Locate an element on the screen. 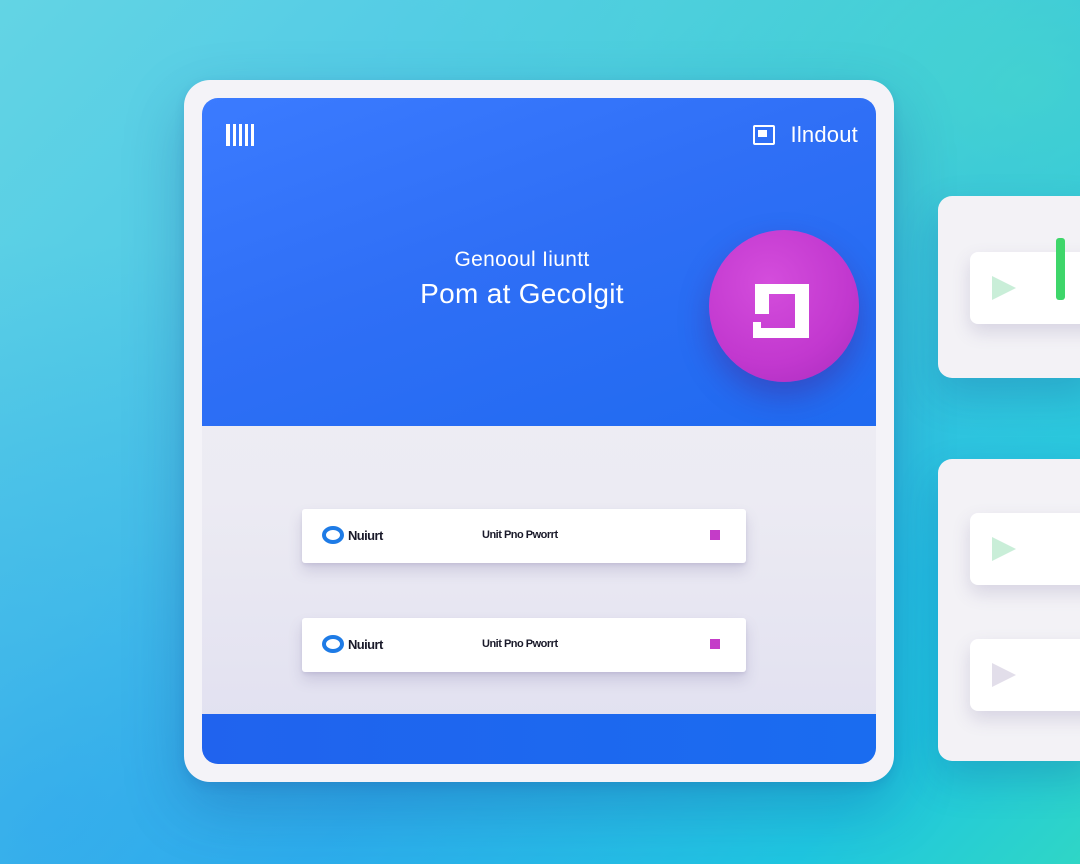 Image resolution: width=1080 pixels, height=864 pixels. hero-title: Genooul Iiuntt Pom at Gecolgit is located at coordinates (522, 279).